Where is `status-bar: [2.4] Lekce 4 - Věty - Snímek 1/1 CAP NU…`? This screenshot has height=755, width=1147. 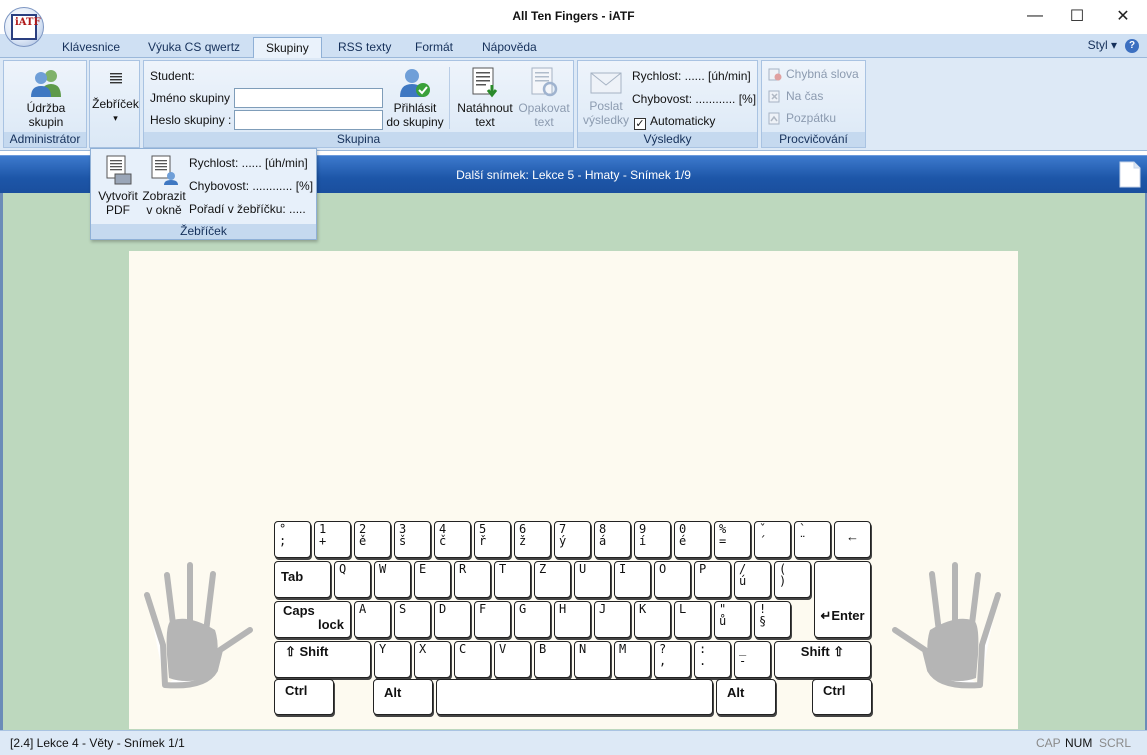
status-bar: [2.4] Lekce 4 - Věty - Snímek 1/1 CAP NU… is located at coordinates (573, 742).